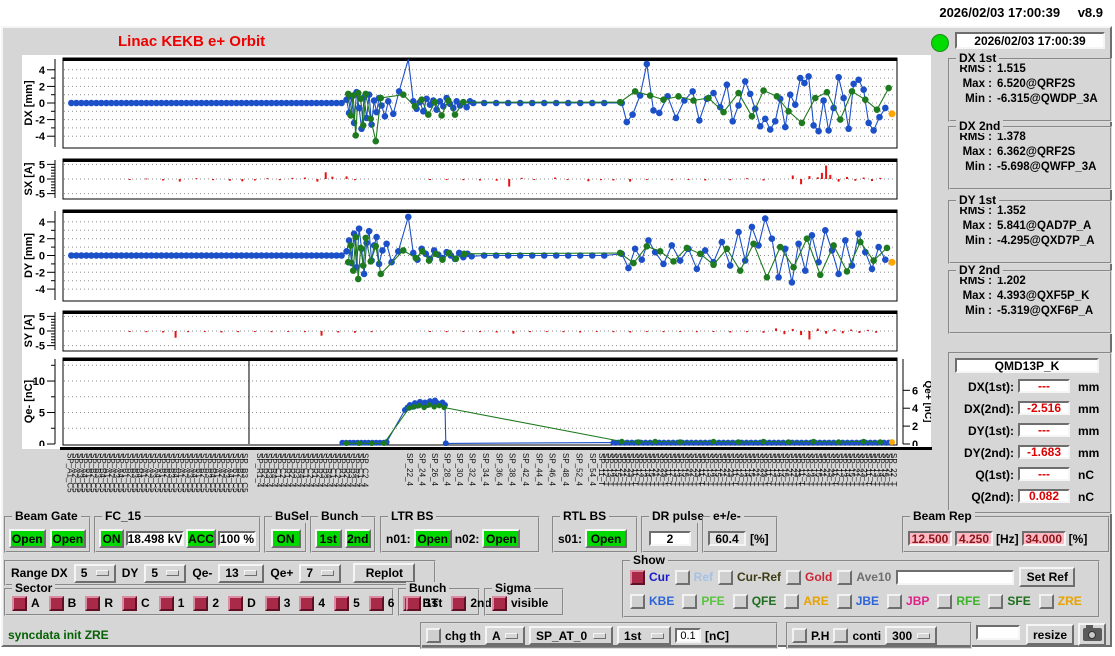  What do you see at coordinates (592, 469) in the screenshot?
I see `bpm-label: SP_54_4` at bounding box center [592, 469].